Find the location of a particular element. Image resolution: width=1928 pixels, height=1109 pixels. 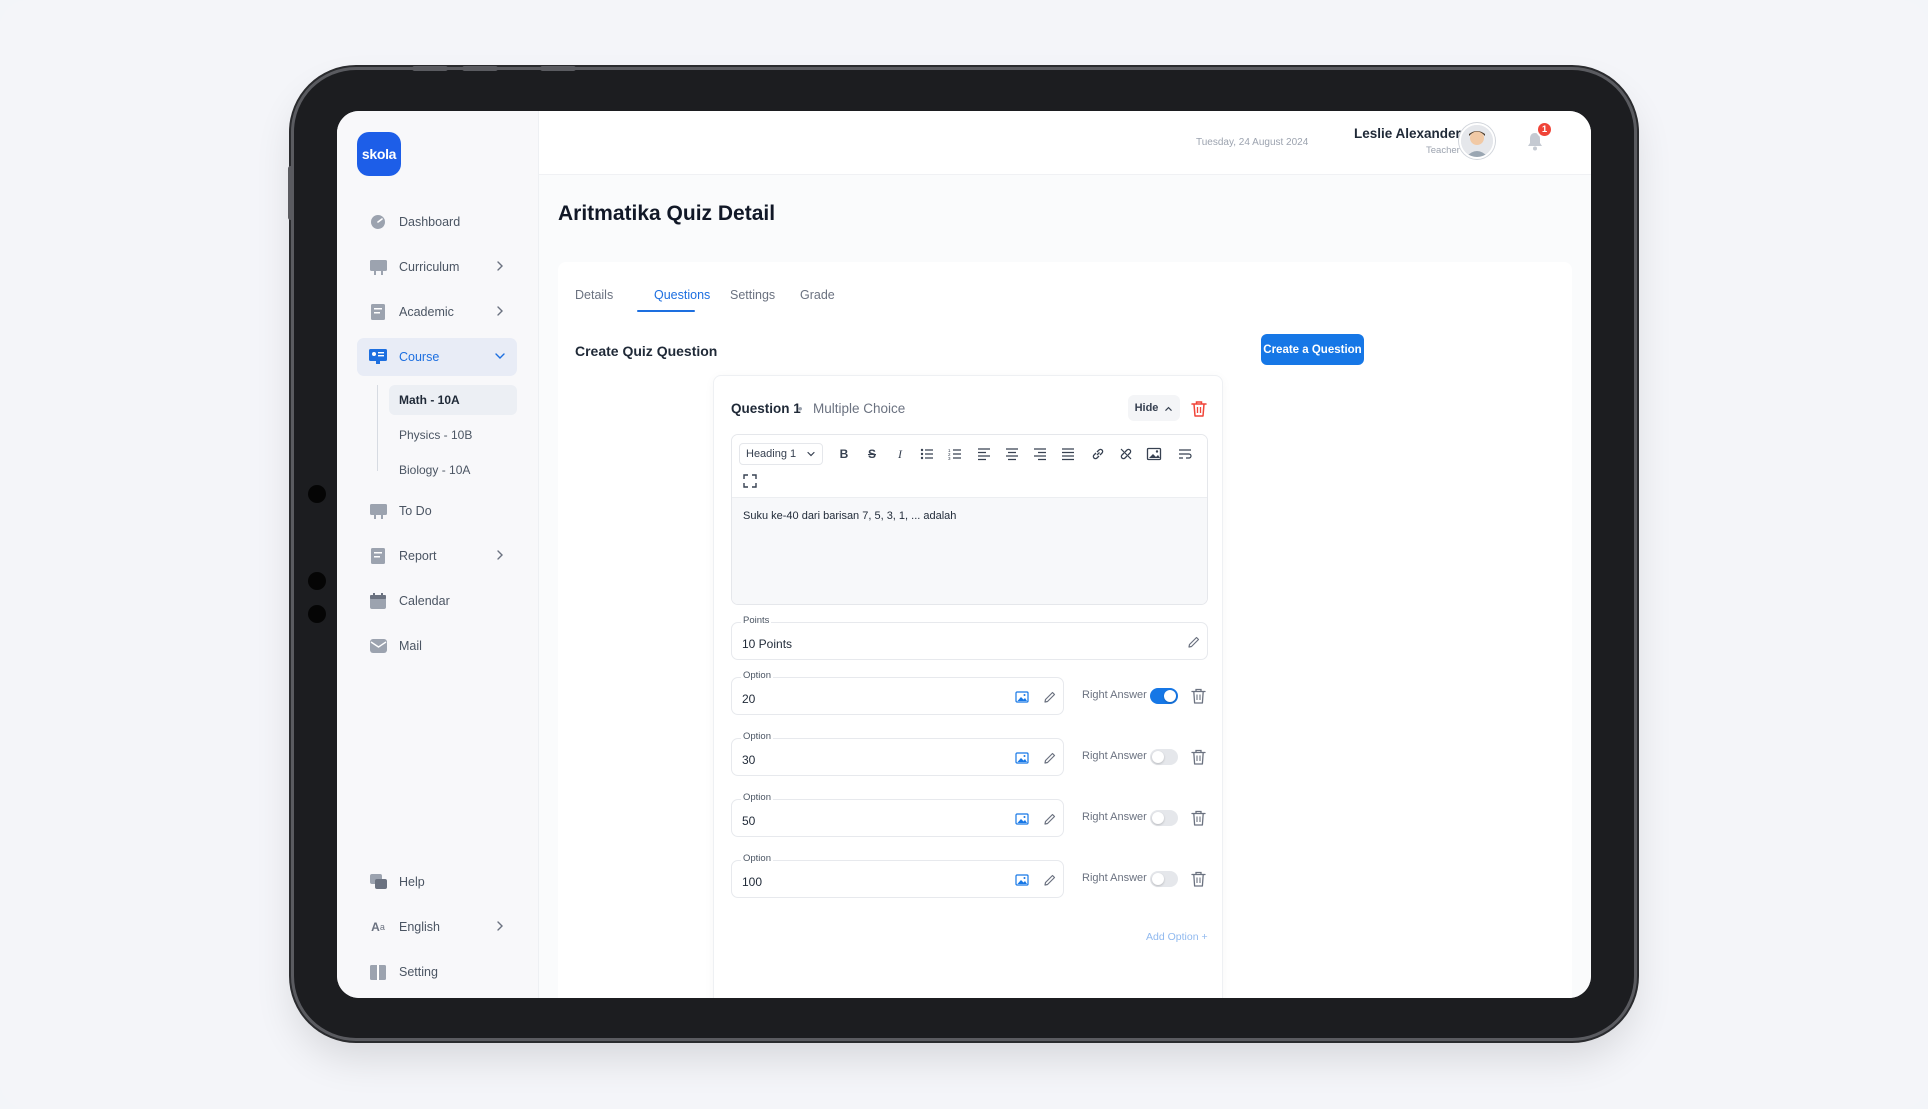

sidebar-item-calendar: Calendar is located at coordinates (437, 601).